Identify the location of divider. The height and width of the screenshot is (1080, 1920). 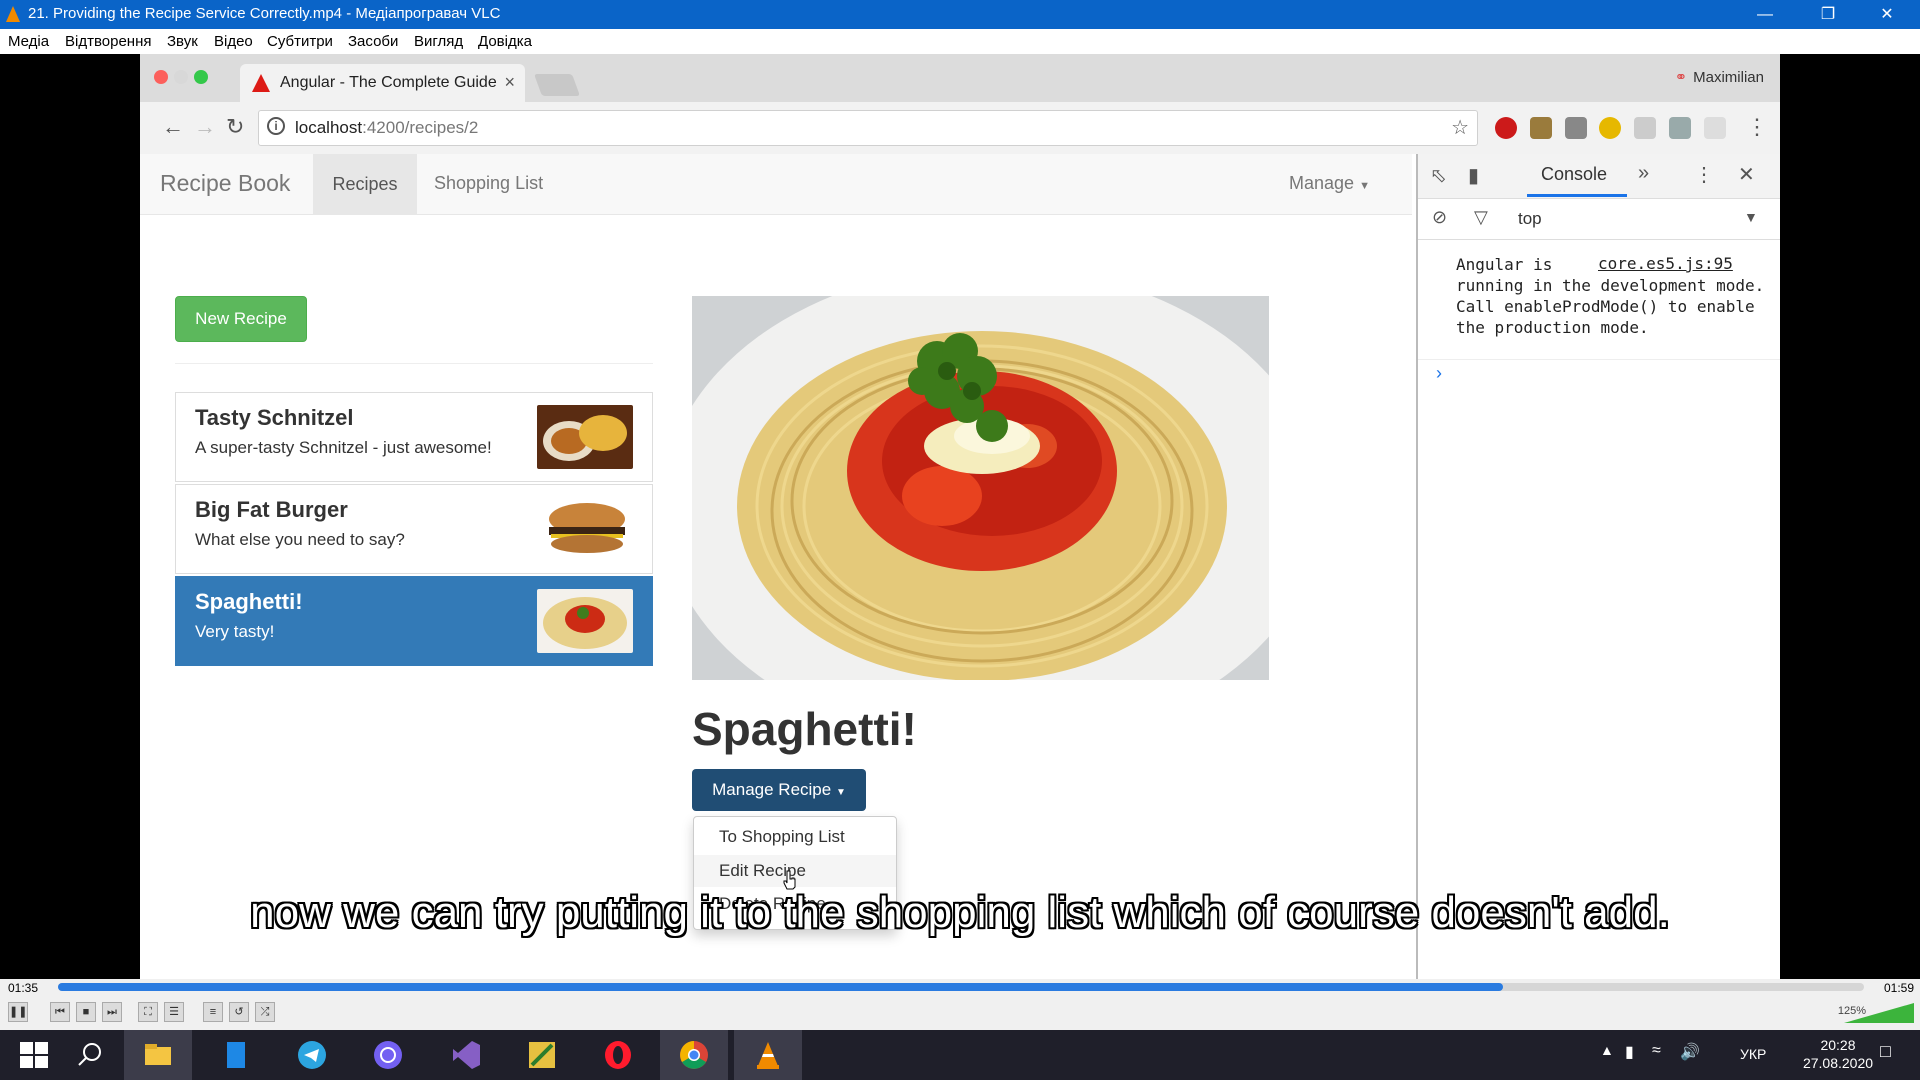
(414, 363).